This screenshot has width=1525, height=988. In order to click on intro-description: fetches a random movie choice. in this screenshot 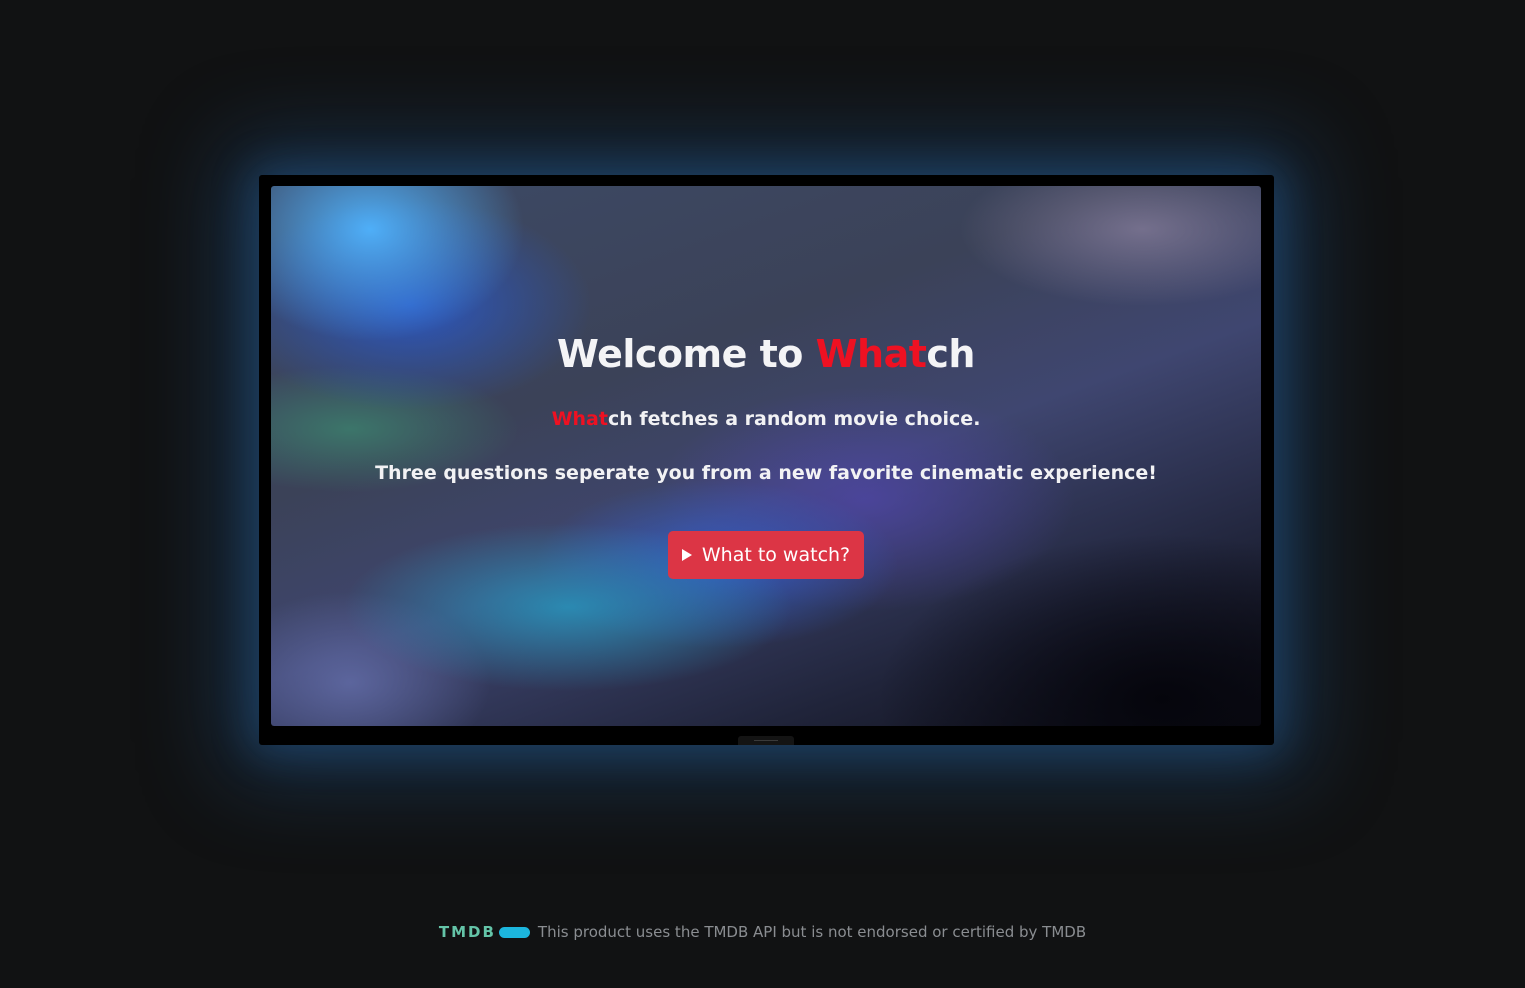, I will do `click(806, 419)`.